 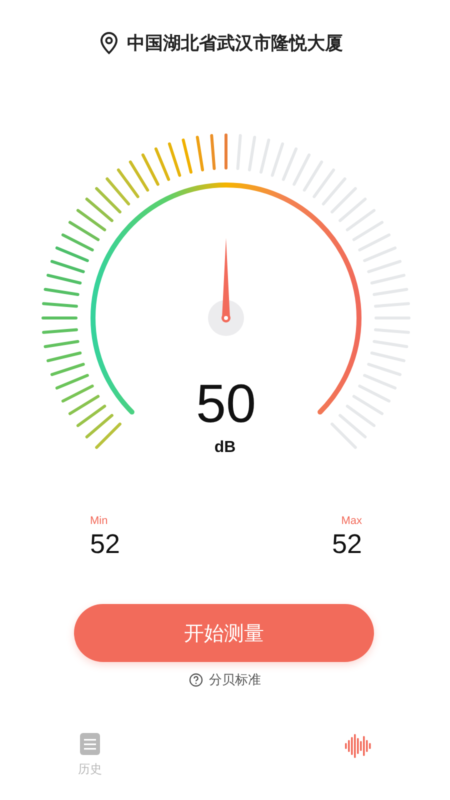 I want to click on stat-label: Max, so click(x=351, y=521).